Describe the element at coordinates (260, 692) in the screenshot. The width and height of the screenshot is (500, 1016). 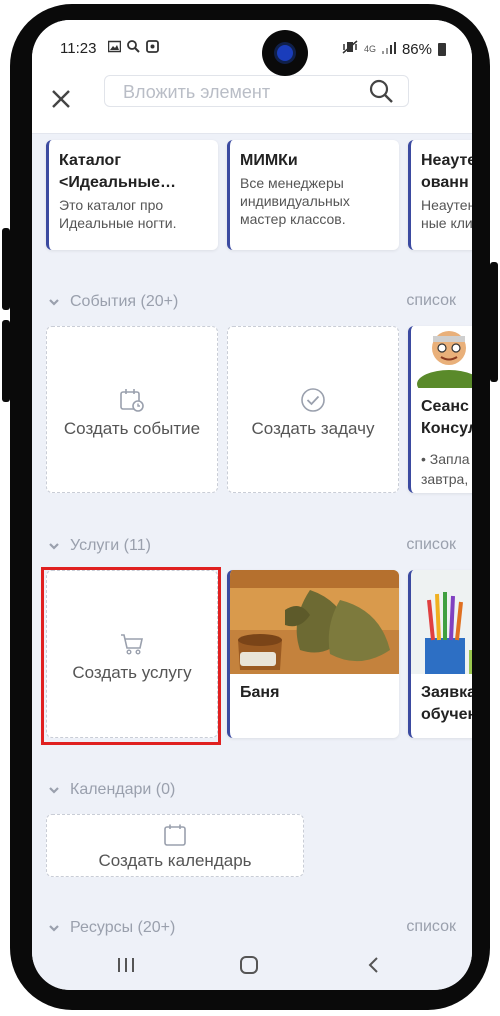
I see `card-title: Баня` at that location.